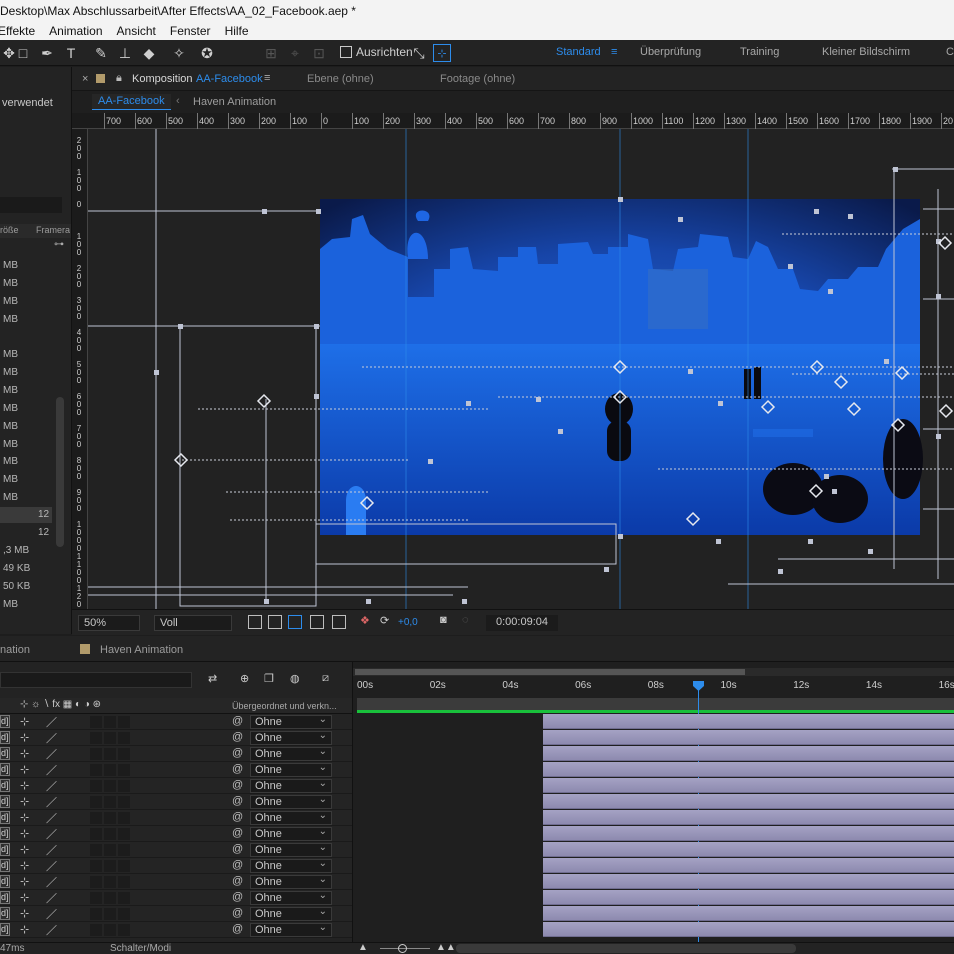  Describe the element at coordinates (85, 79) in the screenshot. I see `close-tab-icon: ×` at that location.